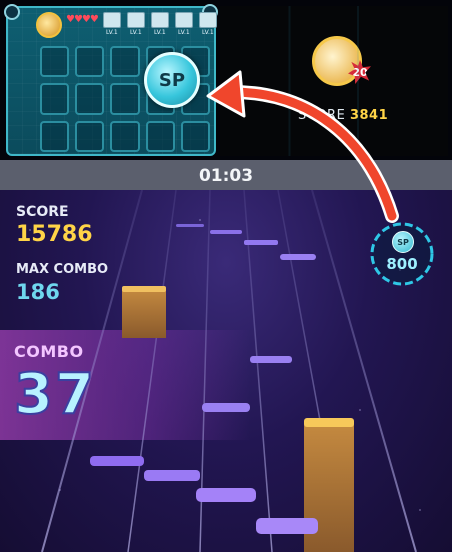 The image size is (452, 552). I want to click on combo-value: 37, so click(54, 394).